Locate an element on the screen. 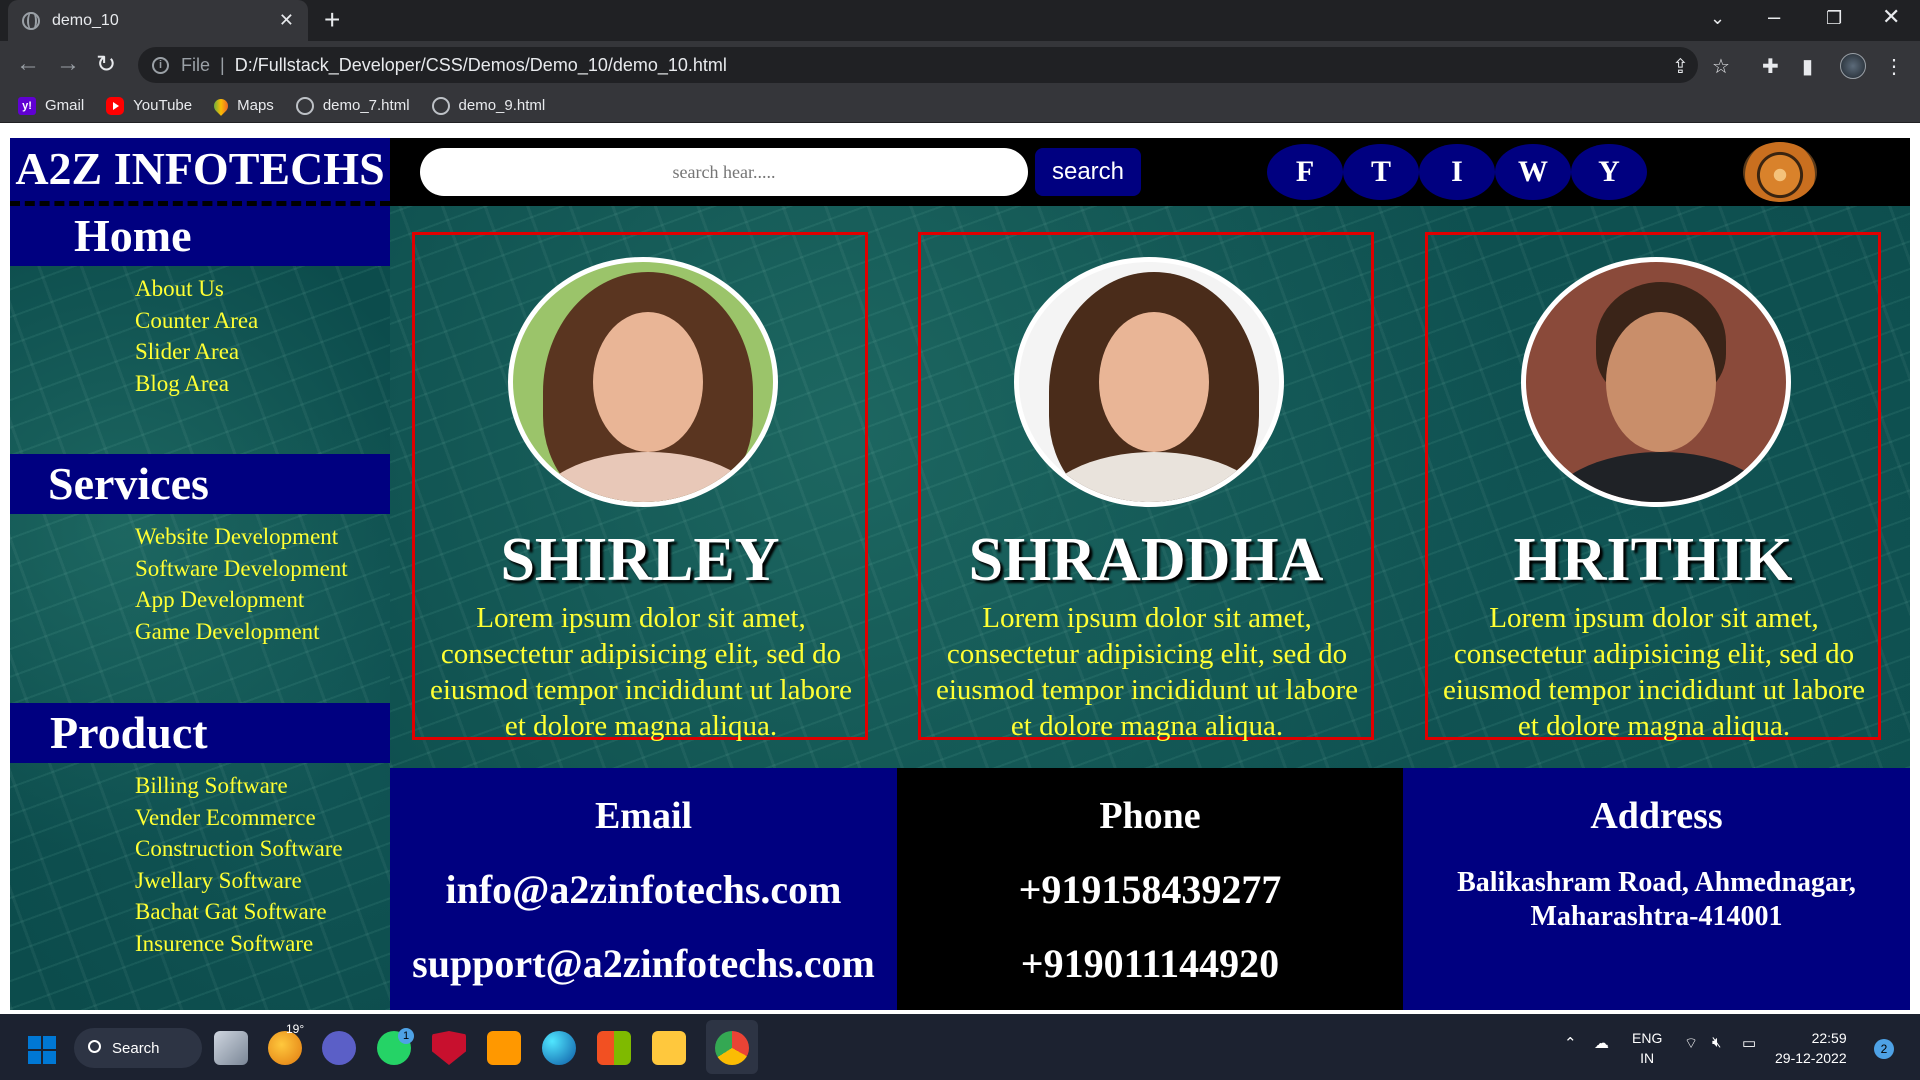 The height and width of the screenshot is (1080, 1920). sidebar-link-construction-software: Construction Software is located at coordinates (239, 849).